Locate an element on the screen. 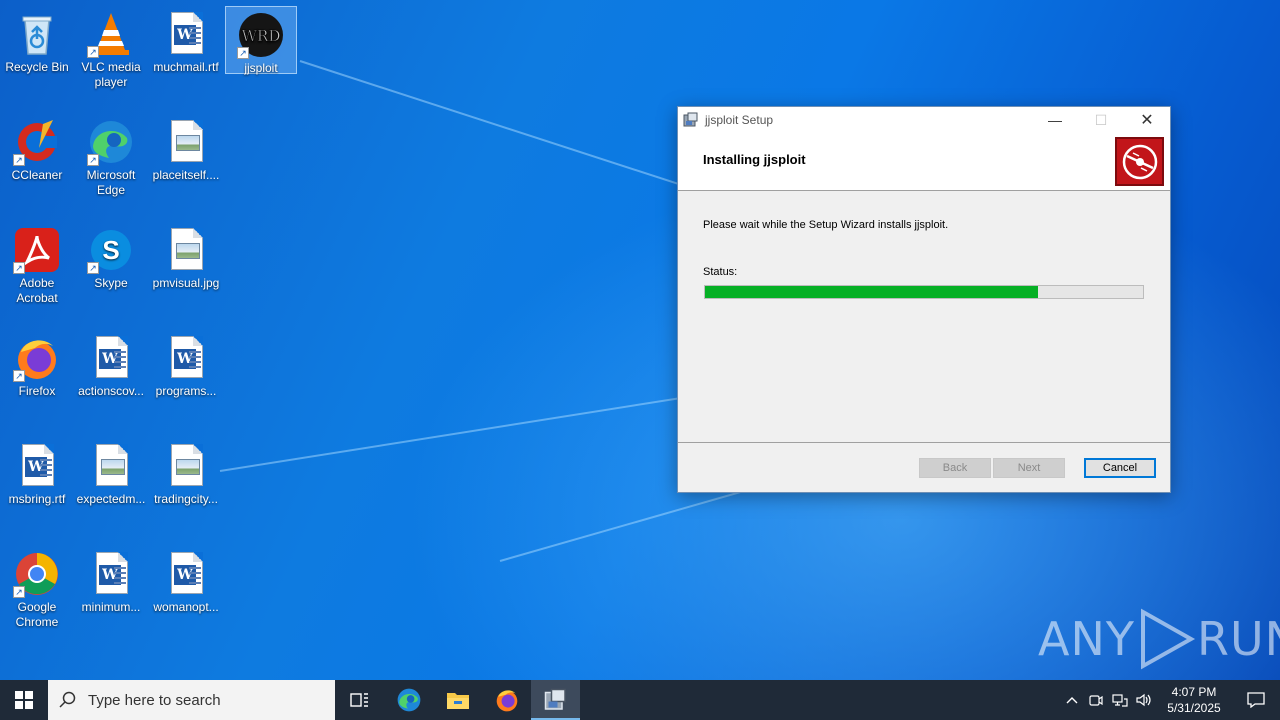  desktop-icon-muchmail: W muchmail.rtf is located at coordinates (186, 56).